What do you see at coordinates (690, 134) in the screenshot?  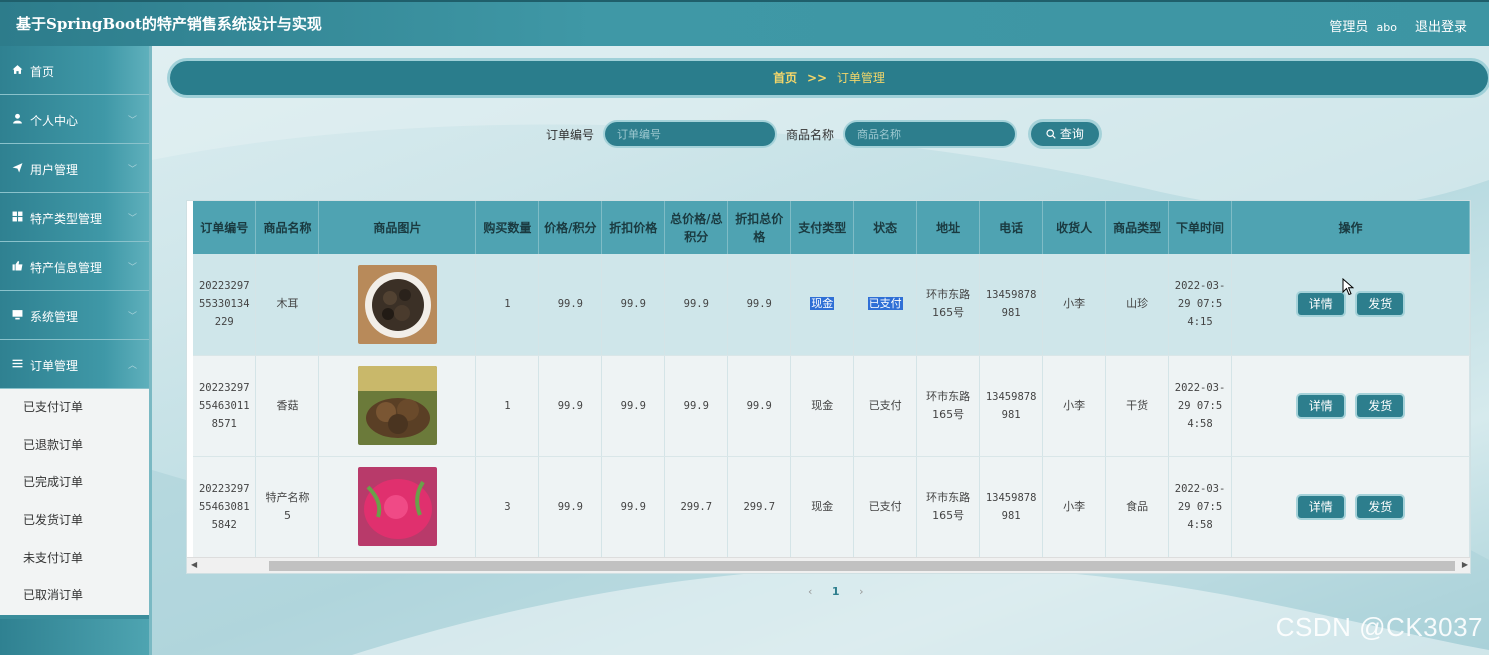 I see `order-number-input` at bounding box center [690, 134].